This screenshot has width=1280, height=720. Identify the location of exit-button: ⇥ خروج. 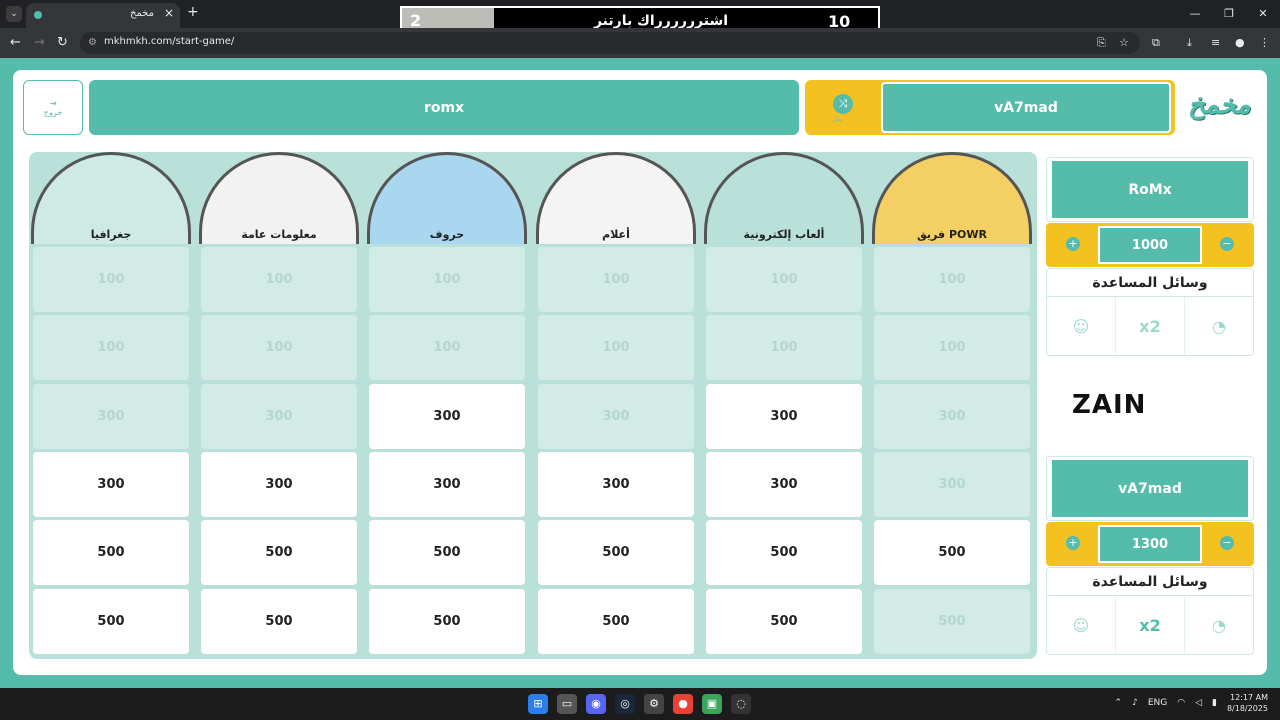
(53, 107).